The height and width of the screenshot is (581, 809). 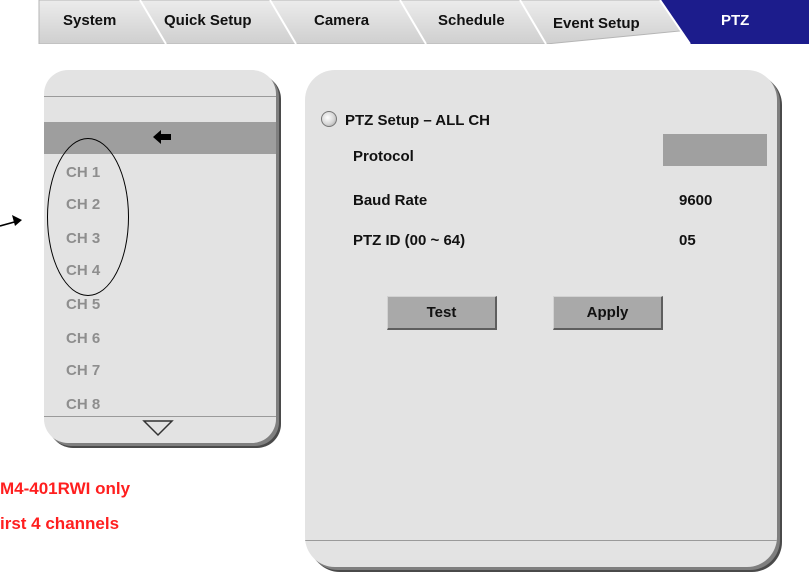 What do you see at coordinates (687, 240) in the screenshot?
I see `ptz-id-value: 05` at bounding box center [687, 240].